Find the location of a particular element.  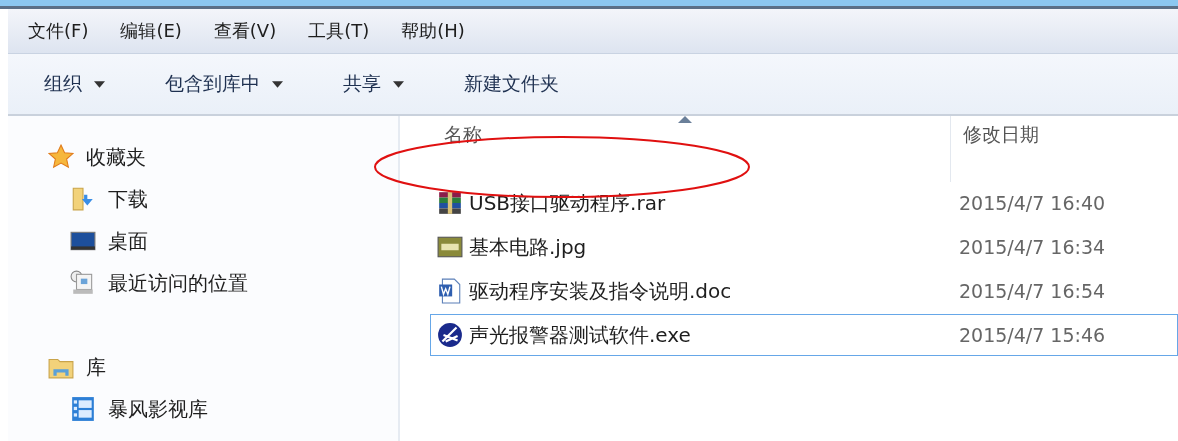

sort-arrow-icon is located at coordinates (685, 119).